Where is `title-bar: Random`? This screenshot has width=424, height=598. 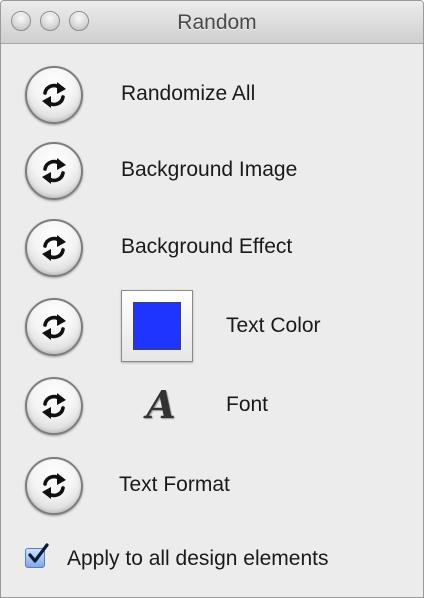 title-bar: Random is located at coordinates (212, 22).